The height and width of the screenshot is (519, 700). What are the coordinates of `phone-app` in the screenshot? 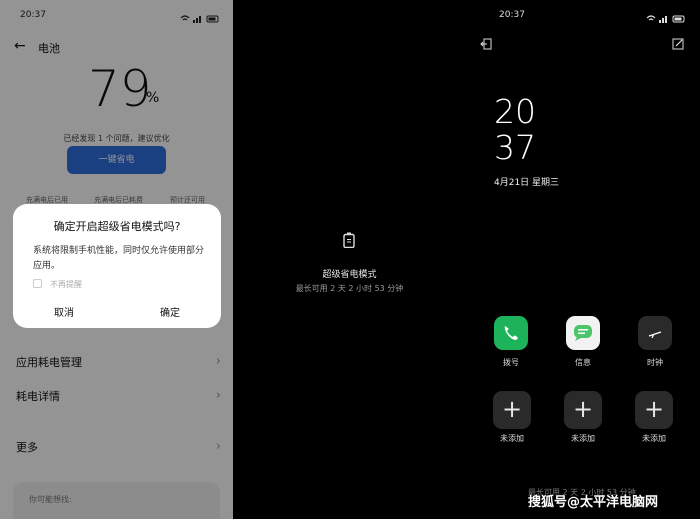 It's located at (511, 333).